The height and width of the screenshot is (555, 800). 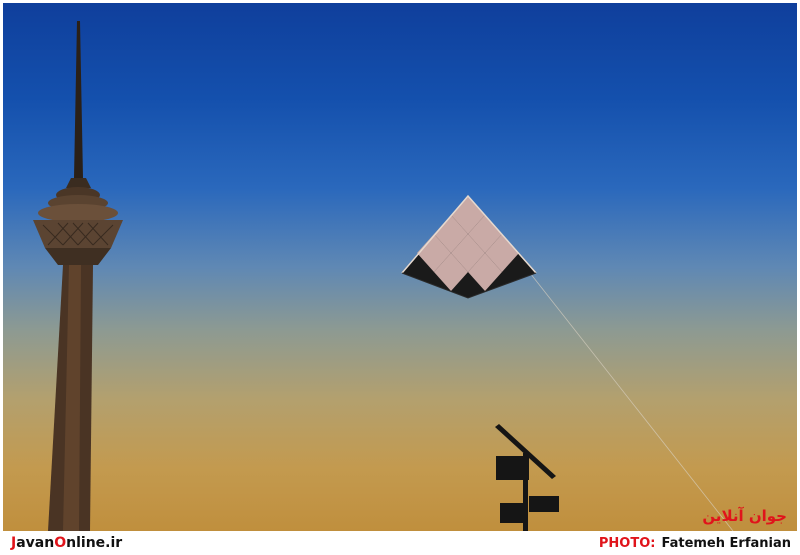 I want to click on photo-credit-label: PHOTO:, so click(x=627, y=543).